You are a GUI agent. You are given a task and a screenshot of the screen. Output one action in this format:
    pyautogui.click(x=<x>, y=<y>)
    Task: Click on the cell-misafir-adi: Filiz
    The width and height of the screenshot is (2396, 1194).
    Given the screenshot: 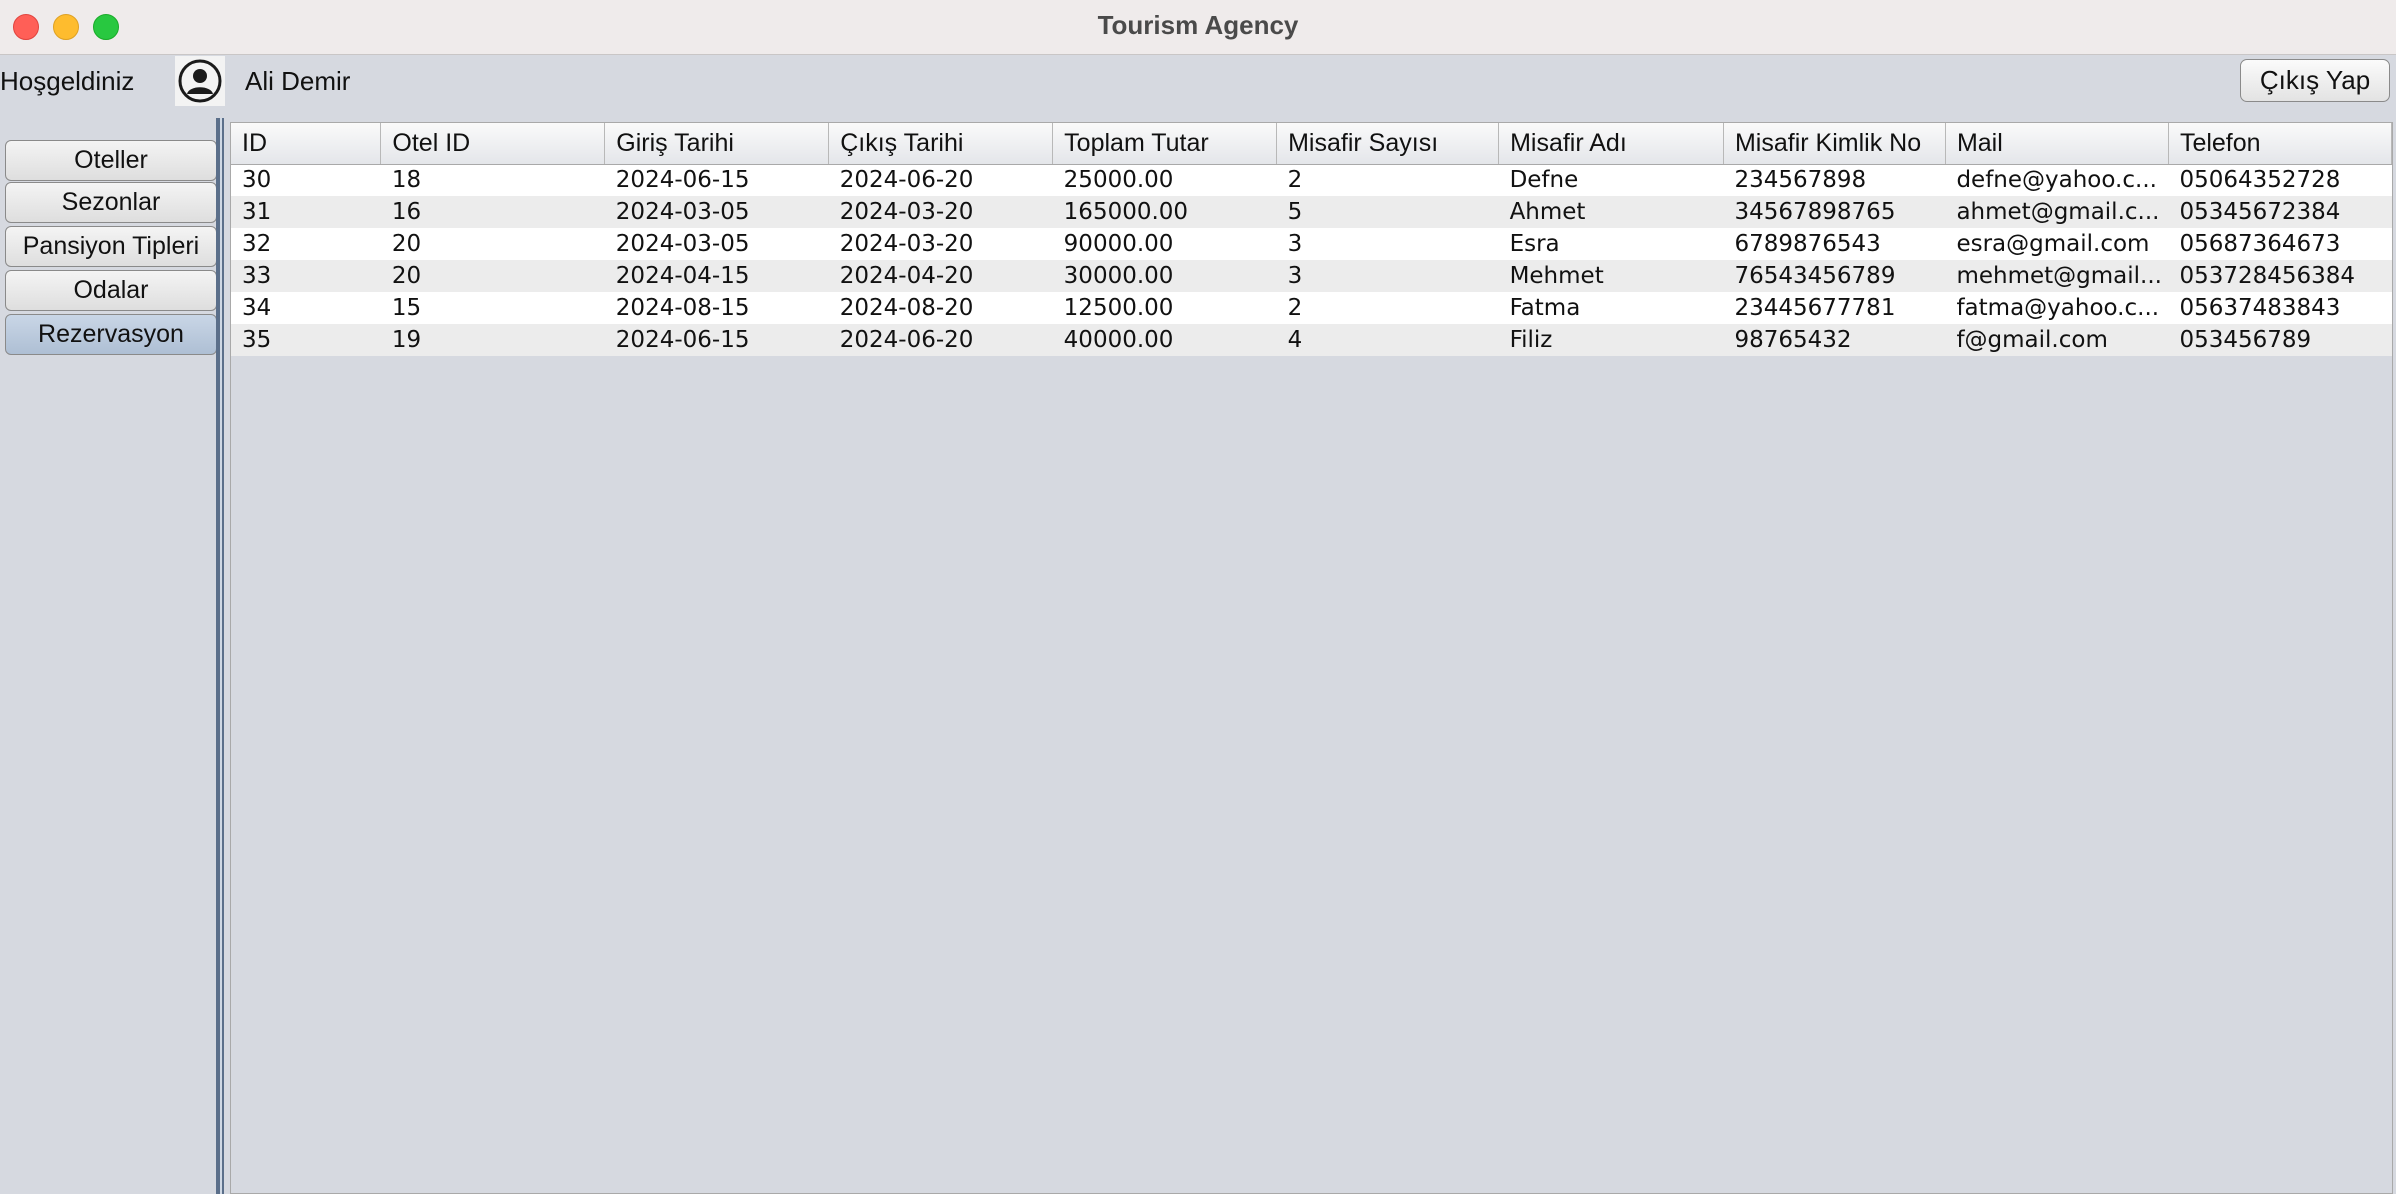 What is the action you would take?
    pyautogui.click(x=1611, y=340)
    